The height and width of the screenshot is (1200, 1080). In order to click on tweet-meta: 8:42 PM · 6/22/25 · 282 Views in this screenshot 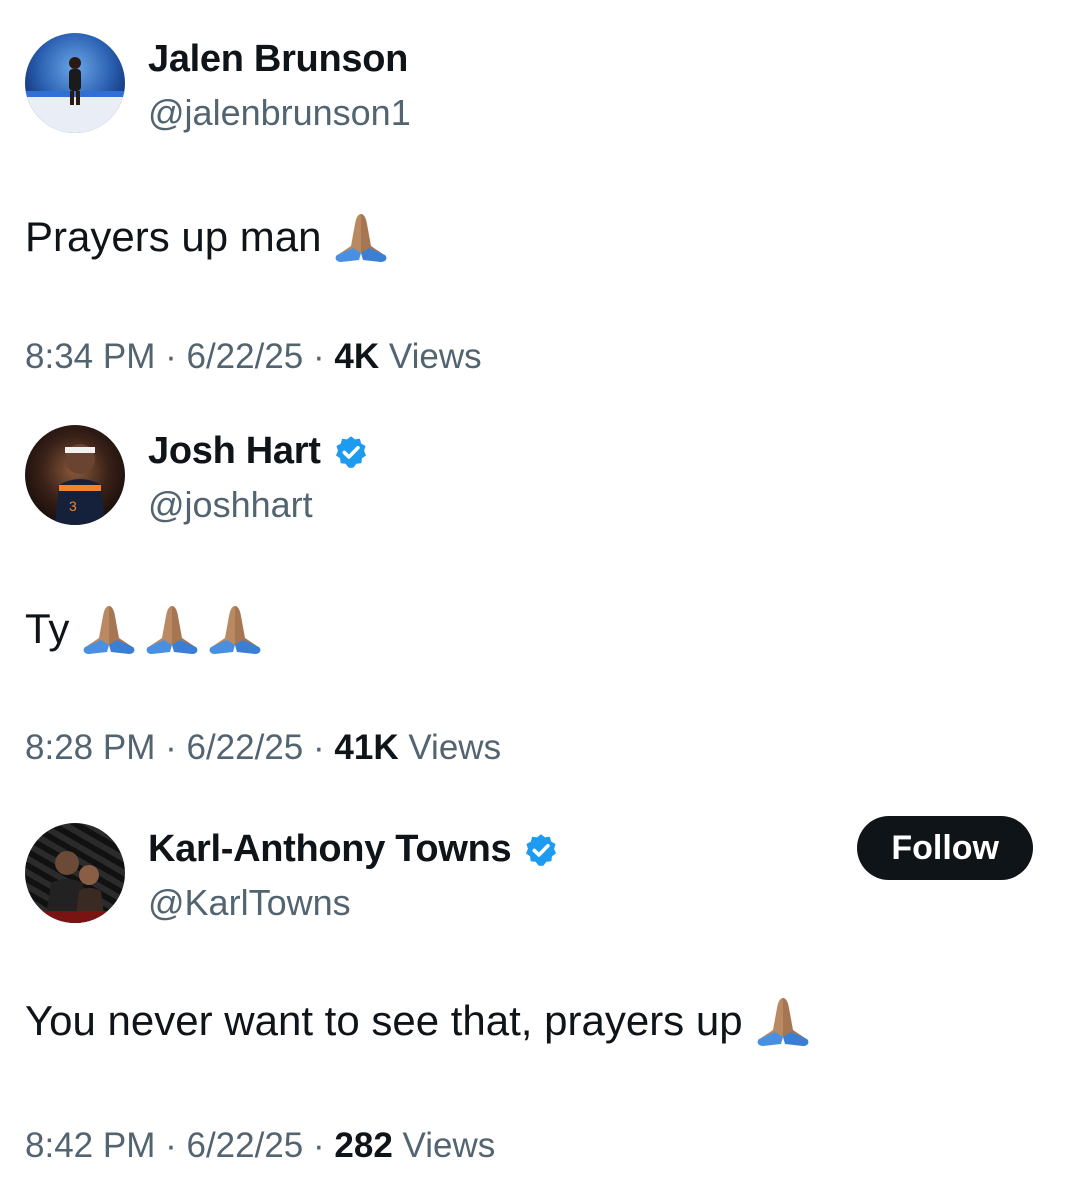, I will do `click(260, 1146)`.